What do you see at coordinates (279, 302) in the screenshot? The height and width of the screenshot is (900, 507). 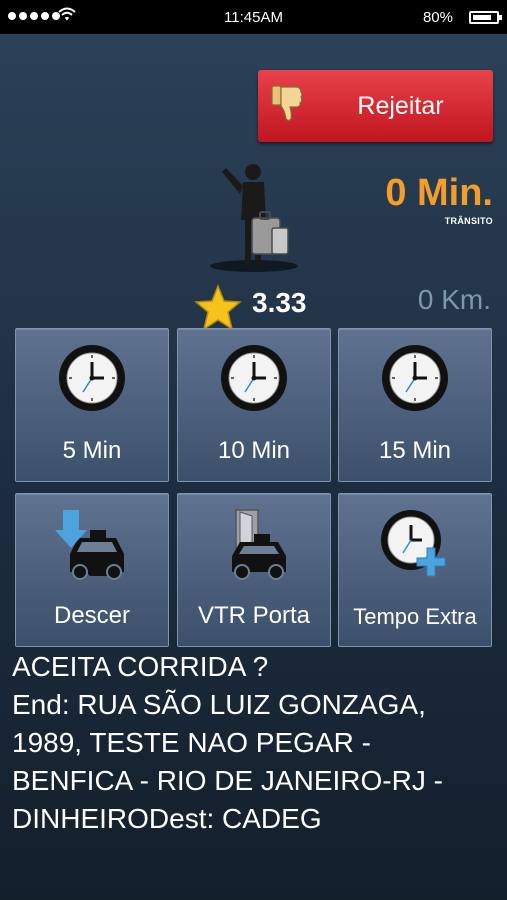 I see `rating-value: 3.33` at bounding box center [279, 302].